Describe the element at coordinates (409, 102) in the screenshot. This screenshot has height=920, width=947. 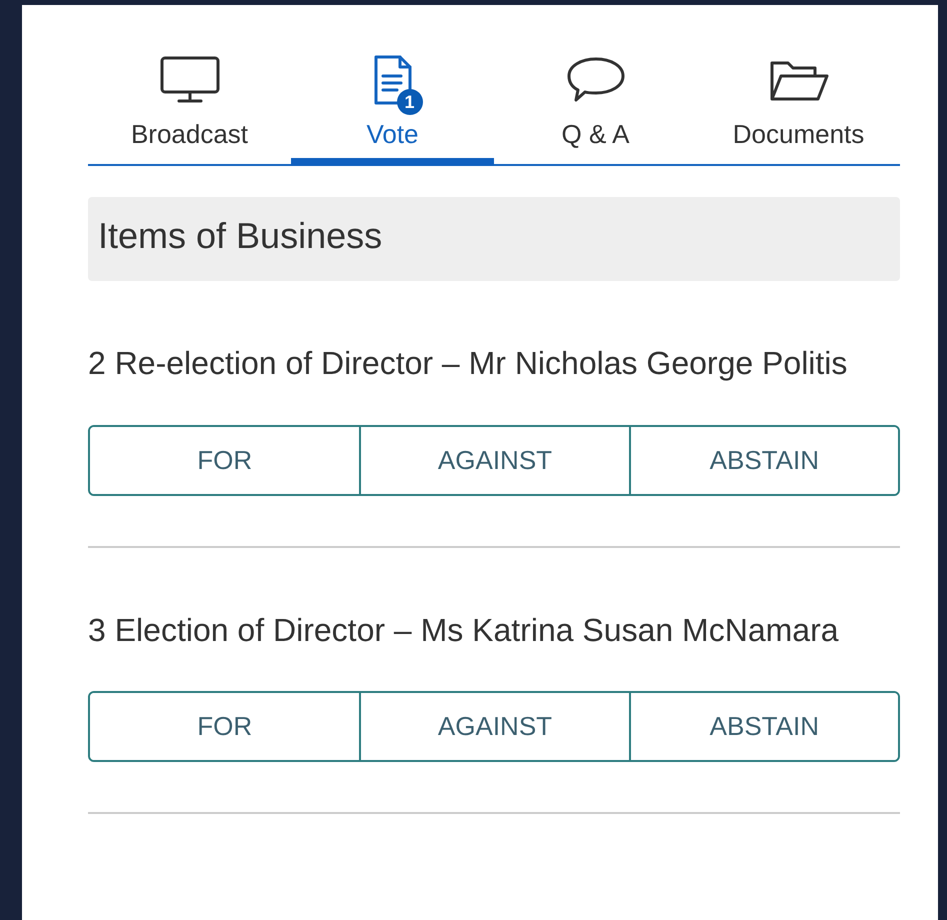
I see `count-badge: 1` at that location.